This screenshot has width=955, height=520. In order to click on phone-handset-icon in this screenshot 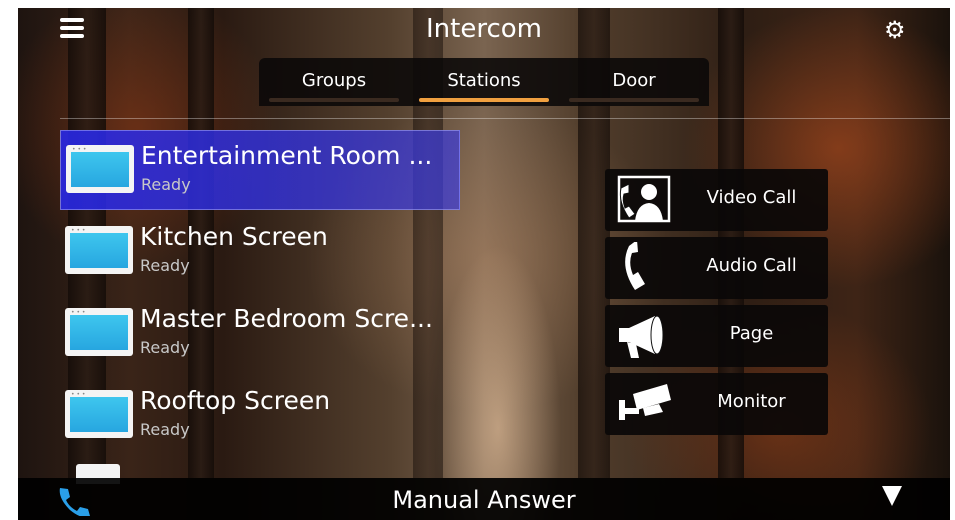, I will do `click(635, 266)`.